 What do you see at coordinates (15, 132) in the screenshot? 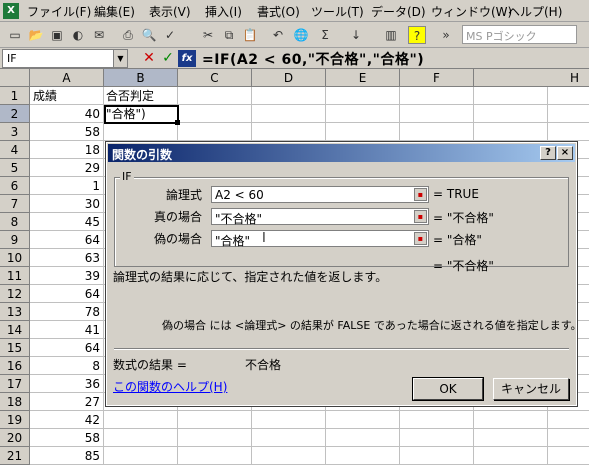
I see `row-header: 3` at bounding box center [15, 132].